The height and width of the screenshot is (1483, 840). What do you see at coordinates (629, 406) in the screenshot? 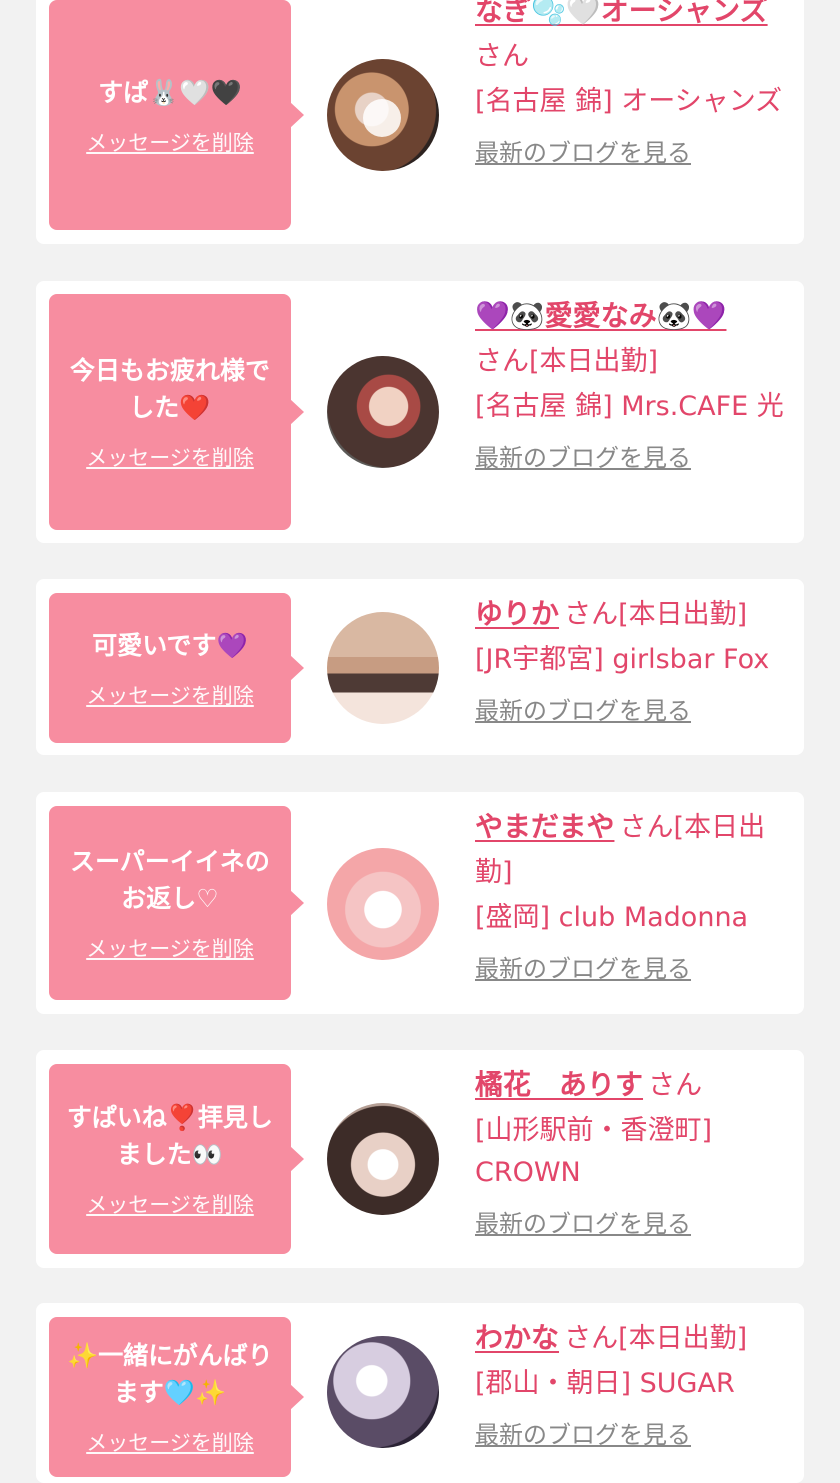
I see `shop-name: [名古屋 錦] Mrs.CAFE 光` at bounding box center [629, 406].